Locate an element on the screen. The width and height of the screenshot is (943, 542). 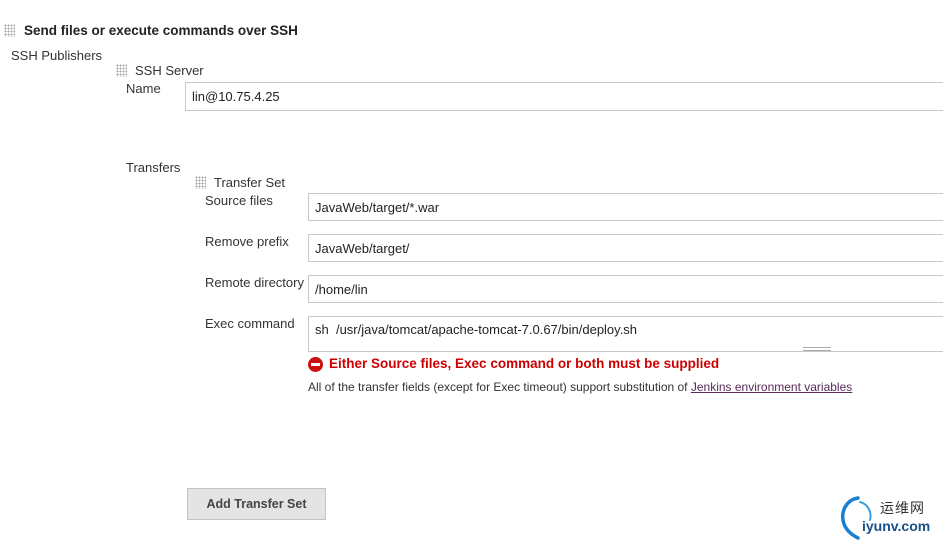
remote-directory-label: Remote directory is located at coordinates (254, 282).